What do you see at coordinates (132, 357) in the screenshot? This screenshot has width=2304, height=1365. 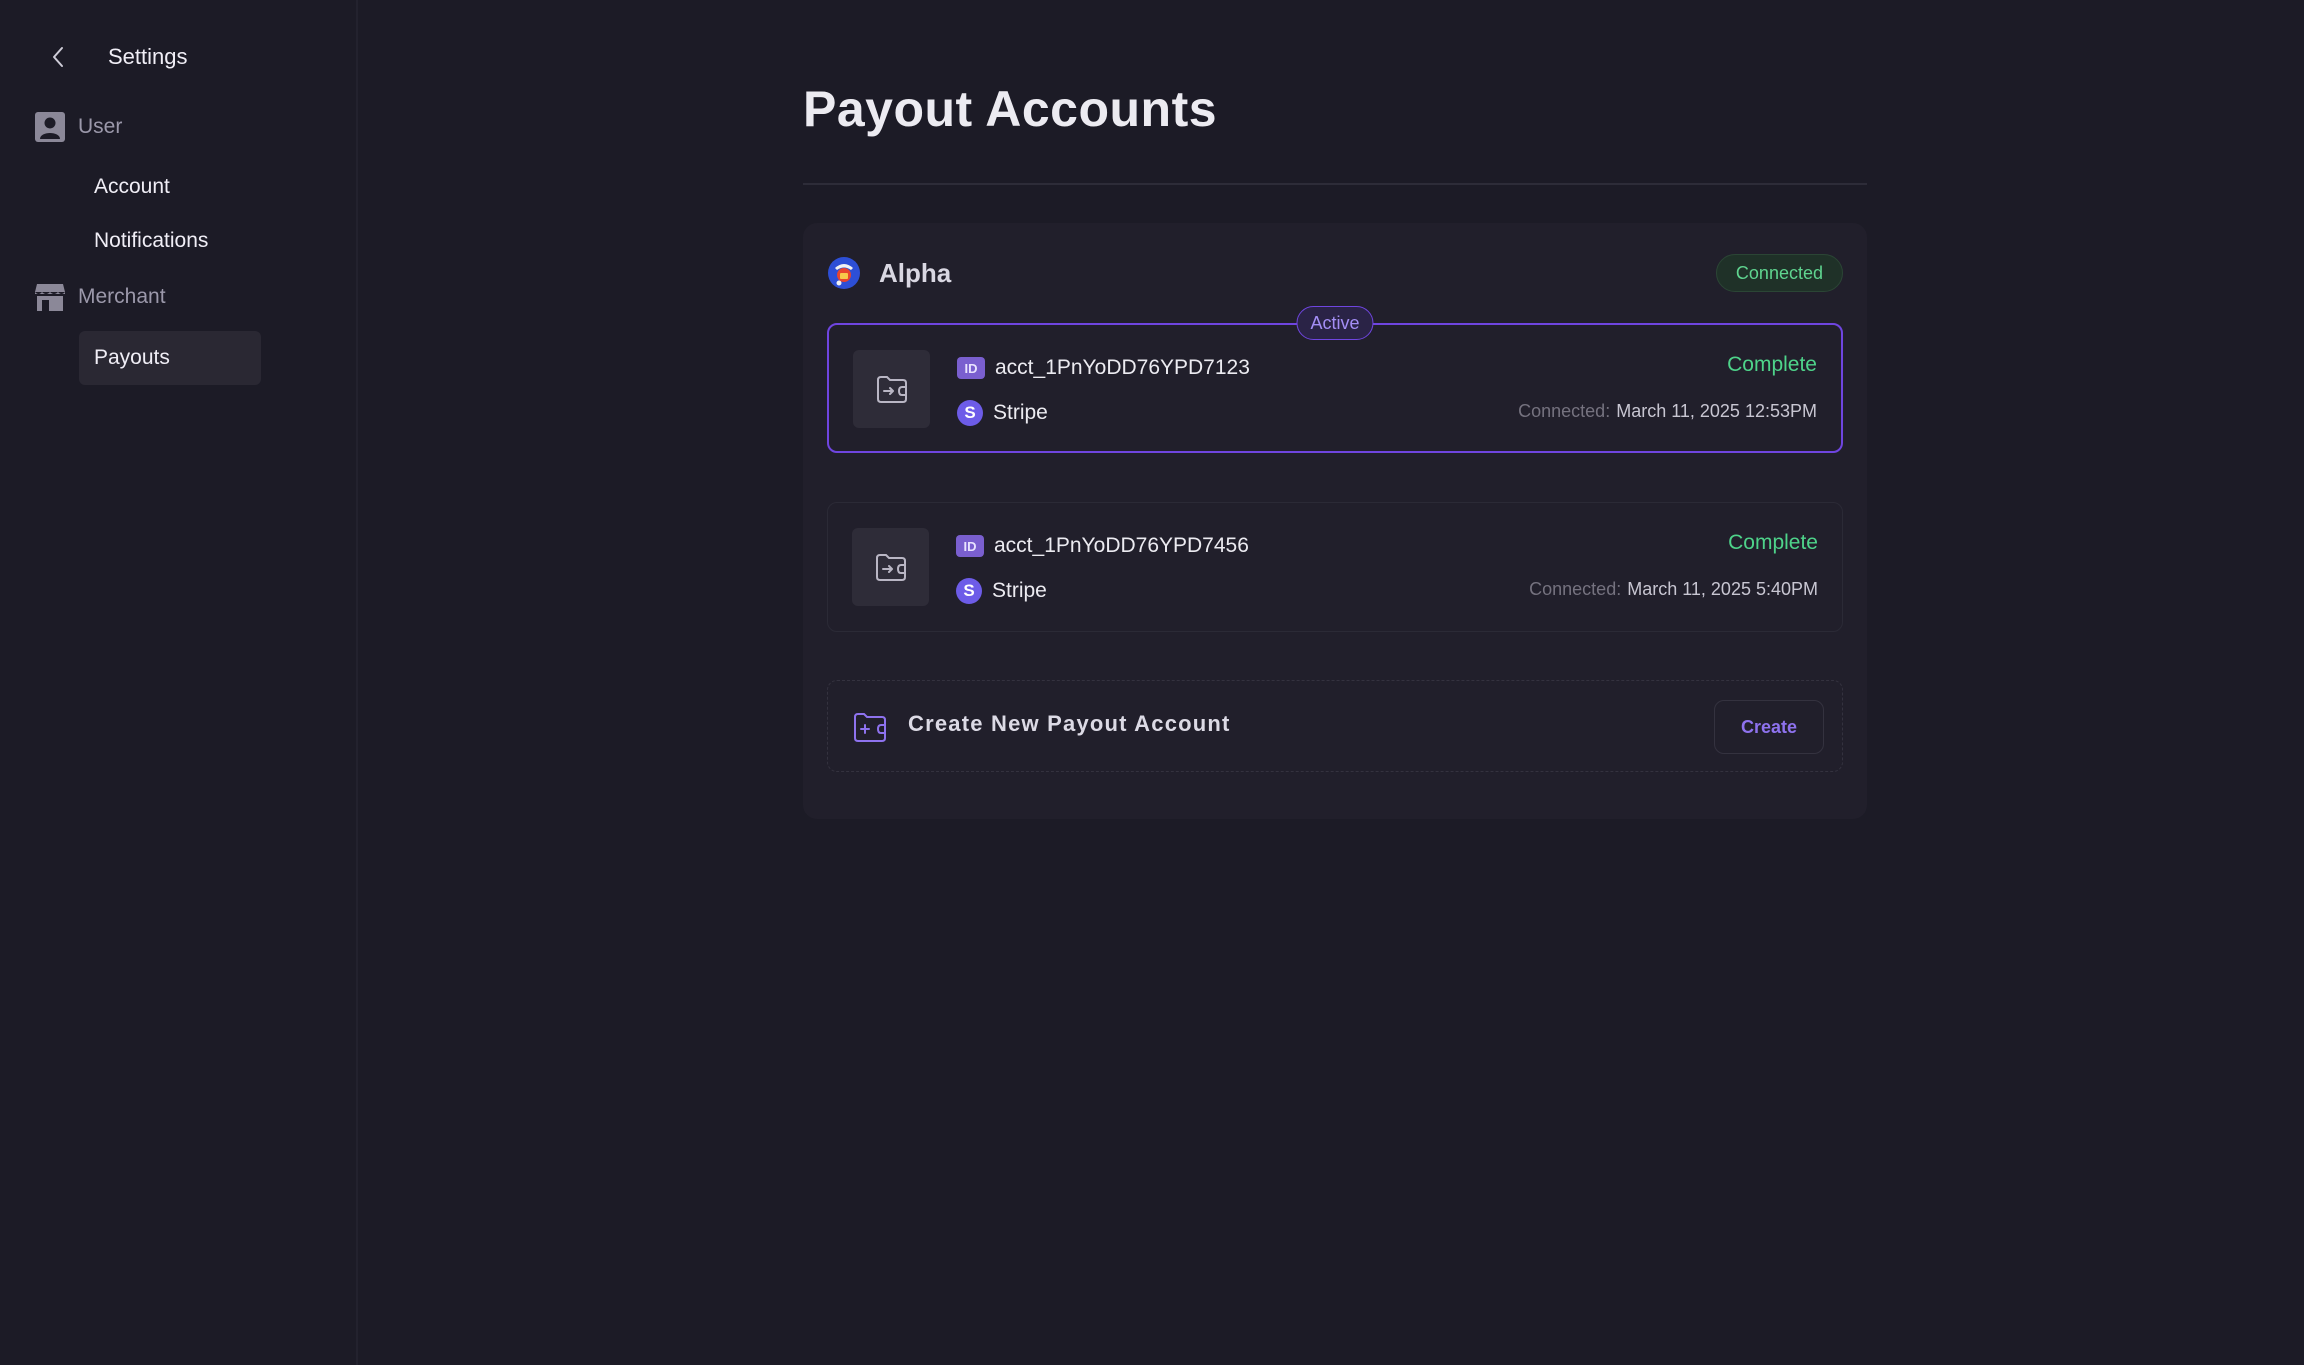 I see `sidebar-item-label: Payouts` at bounding box center [132, 357].